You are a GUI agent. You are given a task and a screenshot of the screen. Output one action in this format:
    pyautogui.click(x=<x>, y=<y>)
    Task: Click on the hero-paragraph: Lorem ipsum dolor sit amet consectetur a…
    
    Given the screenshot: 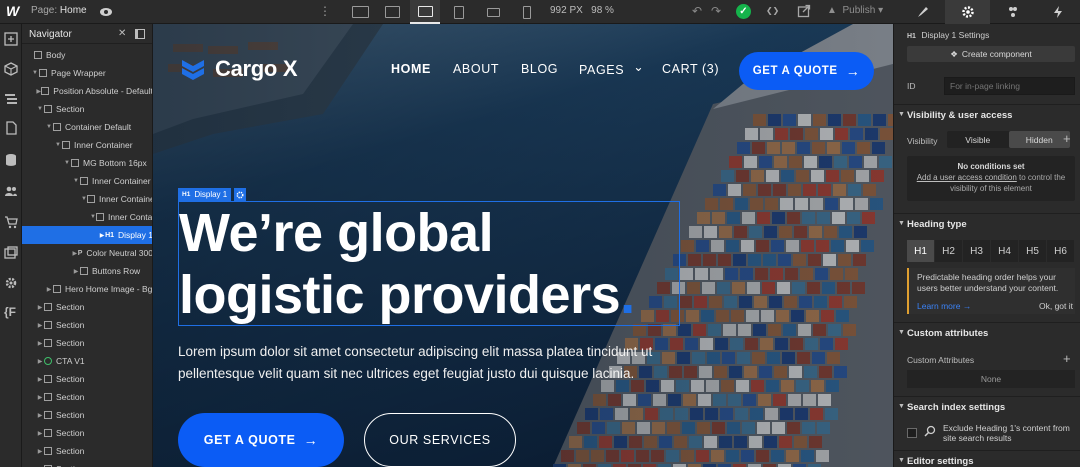 What is the action you would take?
    pyautogui.click(x=433, y=363)
    